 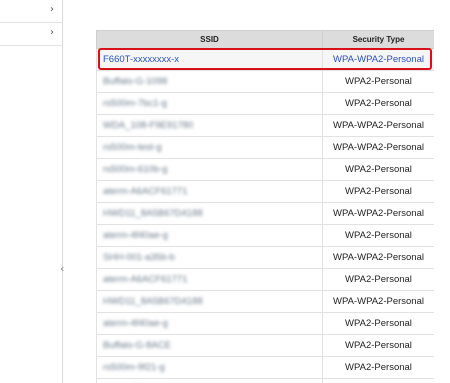 I want to click on left-nav-item-2: ›, so click(x=31, y=34).